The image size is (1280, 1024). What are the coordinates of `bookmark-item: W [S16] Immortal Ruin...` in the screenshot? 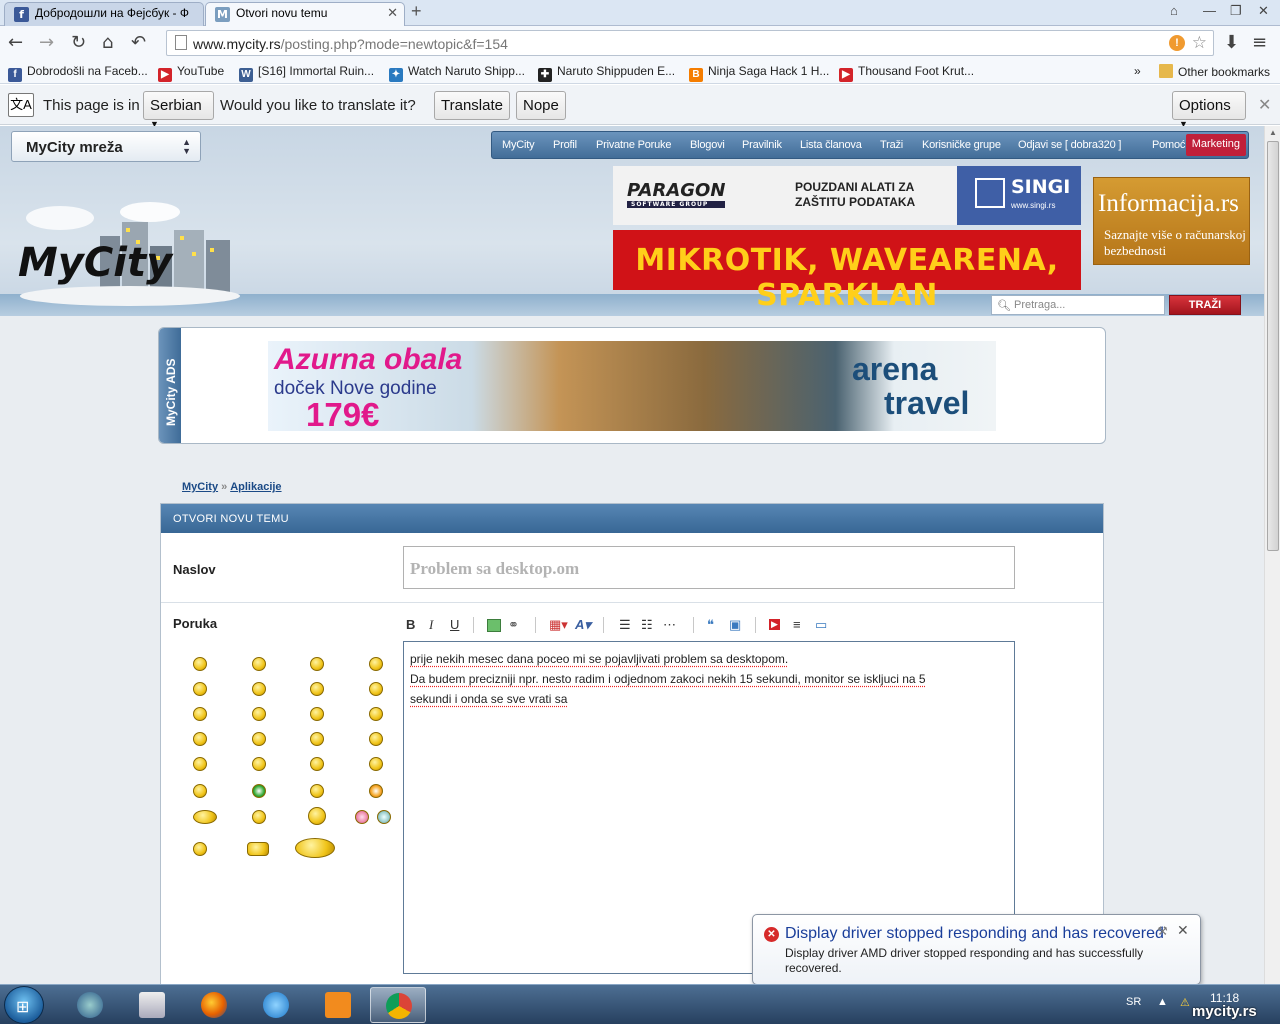 It's located at (306, 73).